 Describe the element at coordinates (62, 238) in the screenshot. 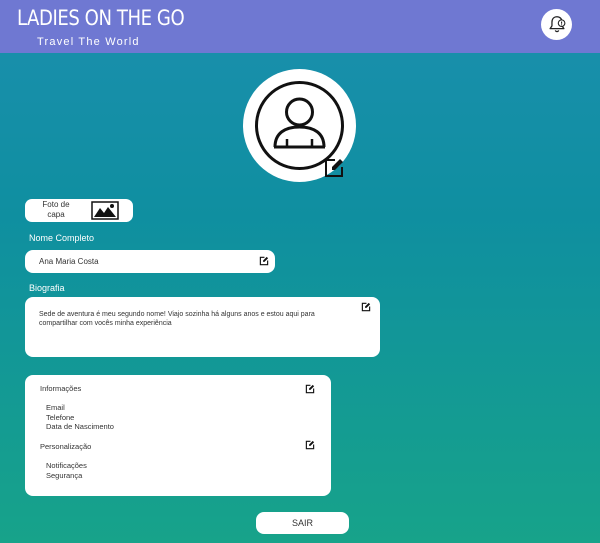

I see `full-name-label: Nome Completo` at that location.